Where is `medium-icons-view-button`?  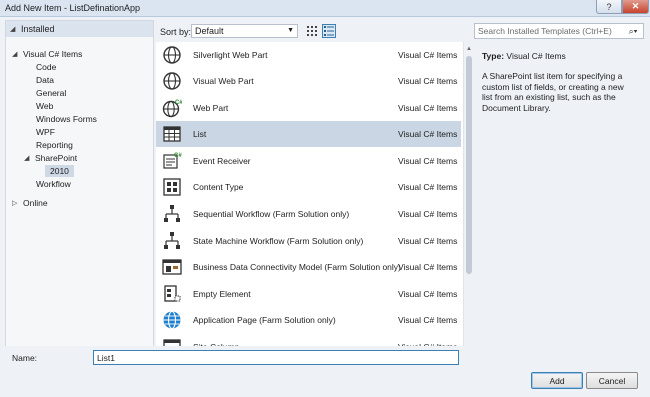
medium-icons-view-button is located at coordinates (312, 31).